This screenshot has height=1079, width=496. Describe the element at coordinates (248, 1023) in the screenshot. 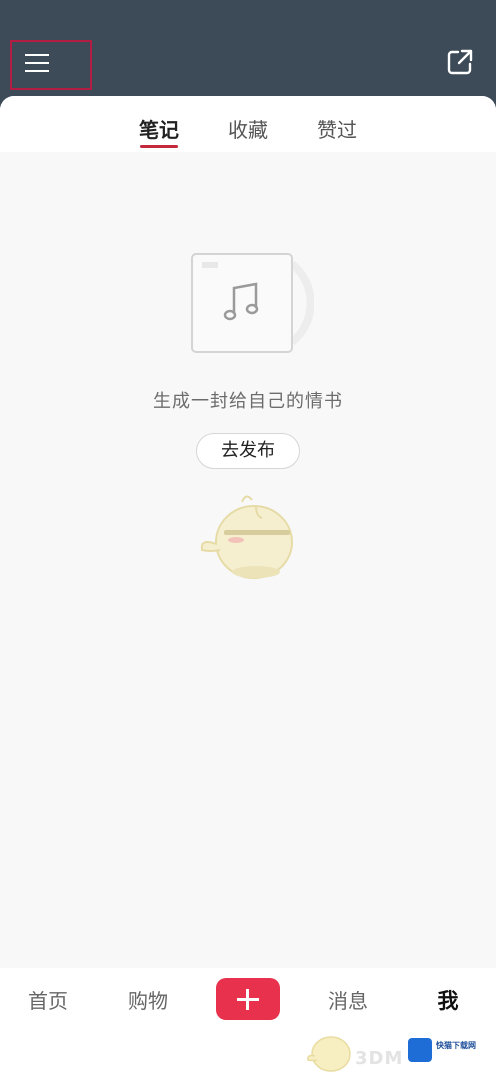

I see `bottom-navigation: 首页 购物 消息 我` at that location.